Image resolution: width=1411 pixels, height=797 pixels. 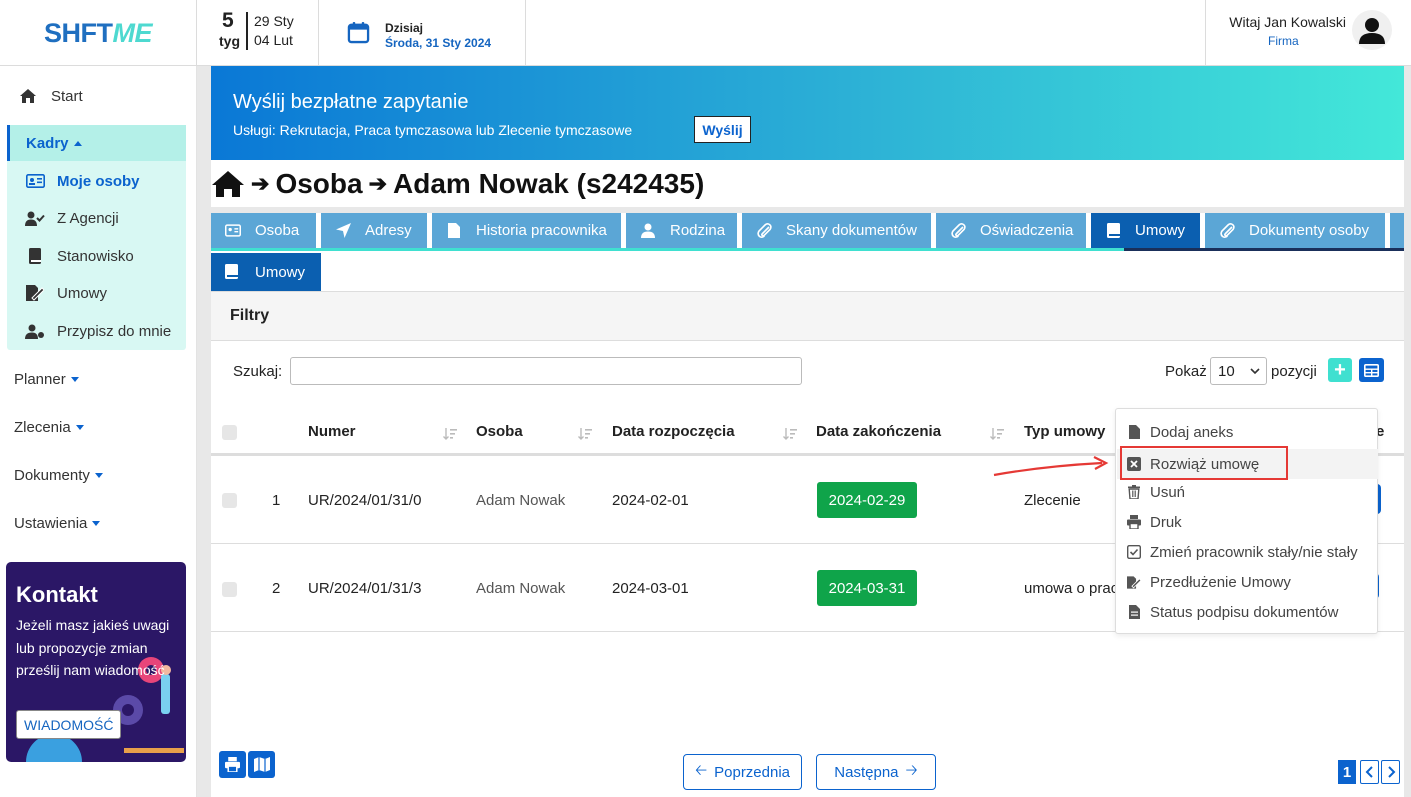 I want to click on menu-item-przedluzenie: Przedłużenie Umowy, so click(x=1209, y=582).